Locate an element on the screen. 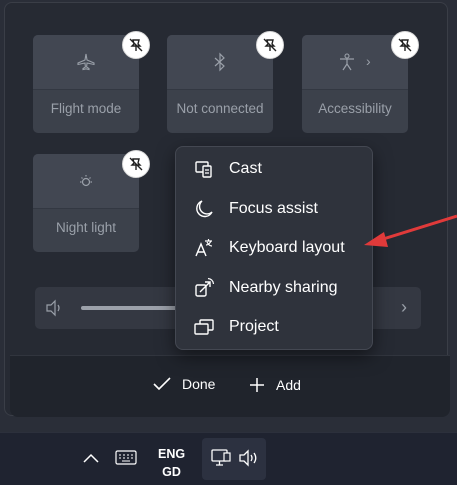 This screenshot has height=485, width=457. menu-item-nearby-sharing: Nearby sharing is located at coordinates (274, 288).